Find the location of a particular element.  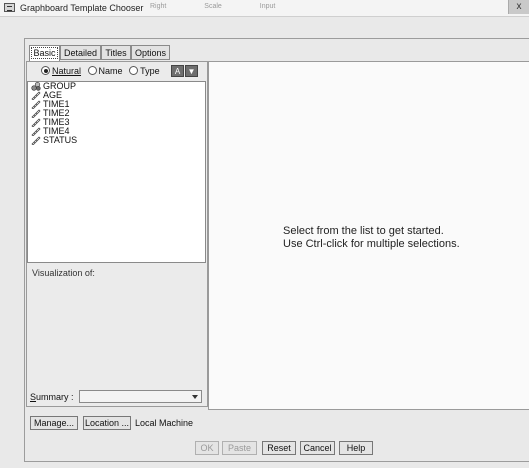

nominal-icon is located at coordinates (36, 86).